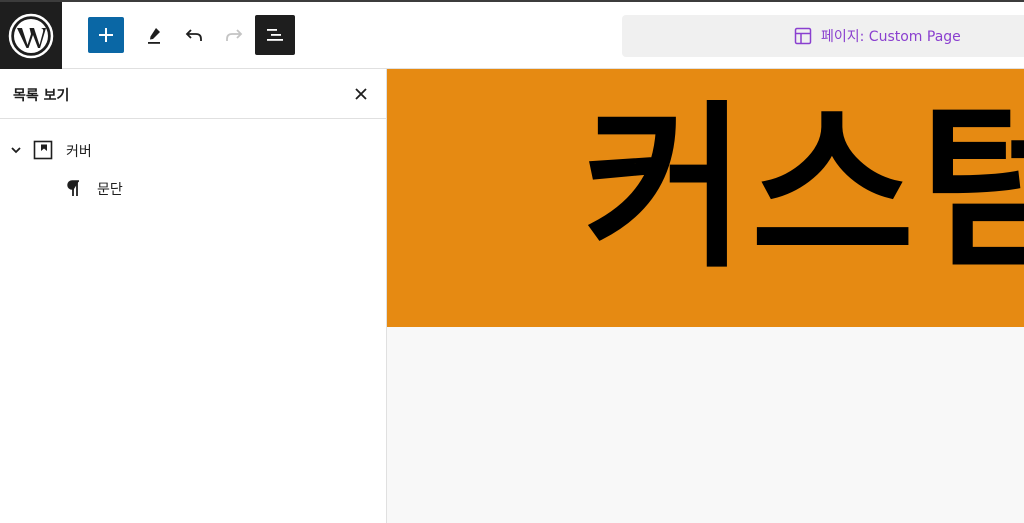 The width and height of the screenshot is (1024, 523). I want to click on list-view-icon, so click(275, 35).